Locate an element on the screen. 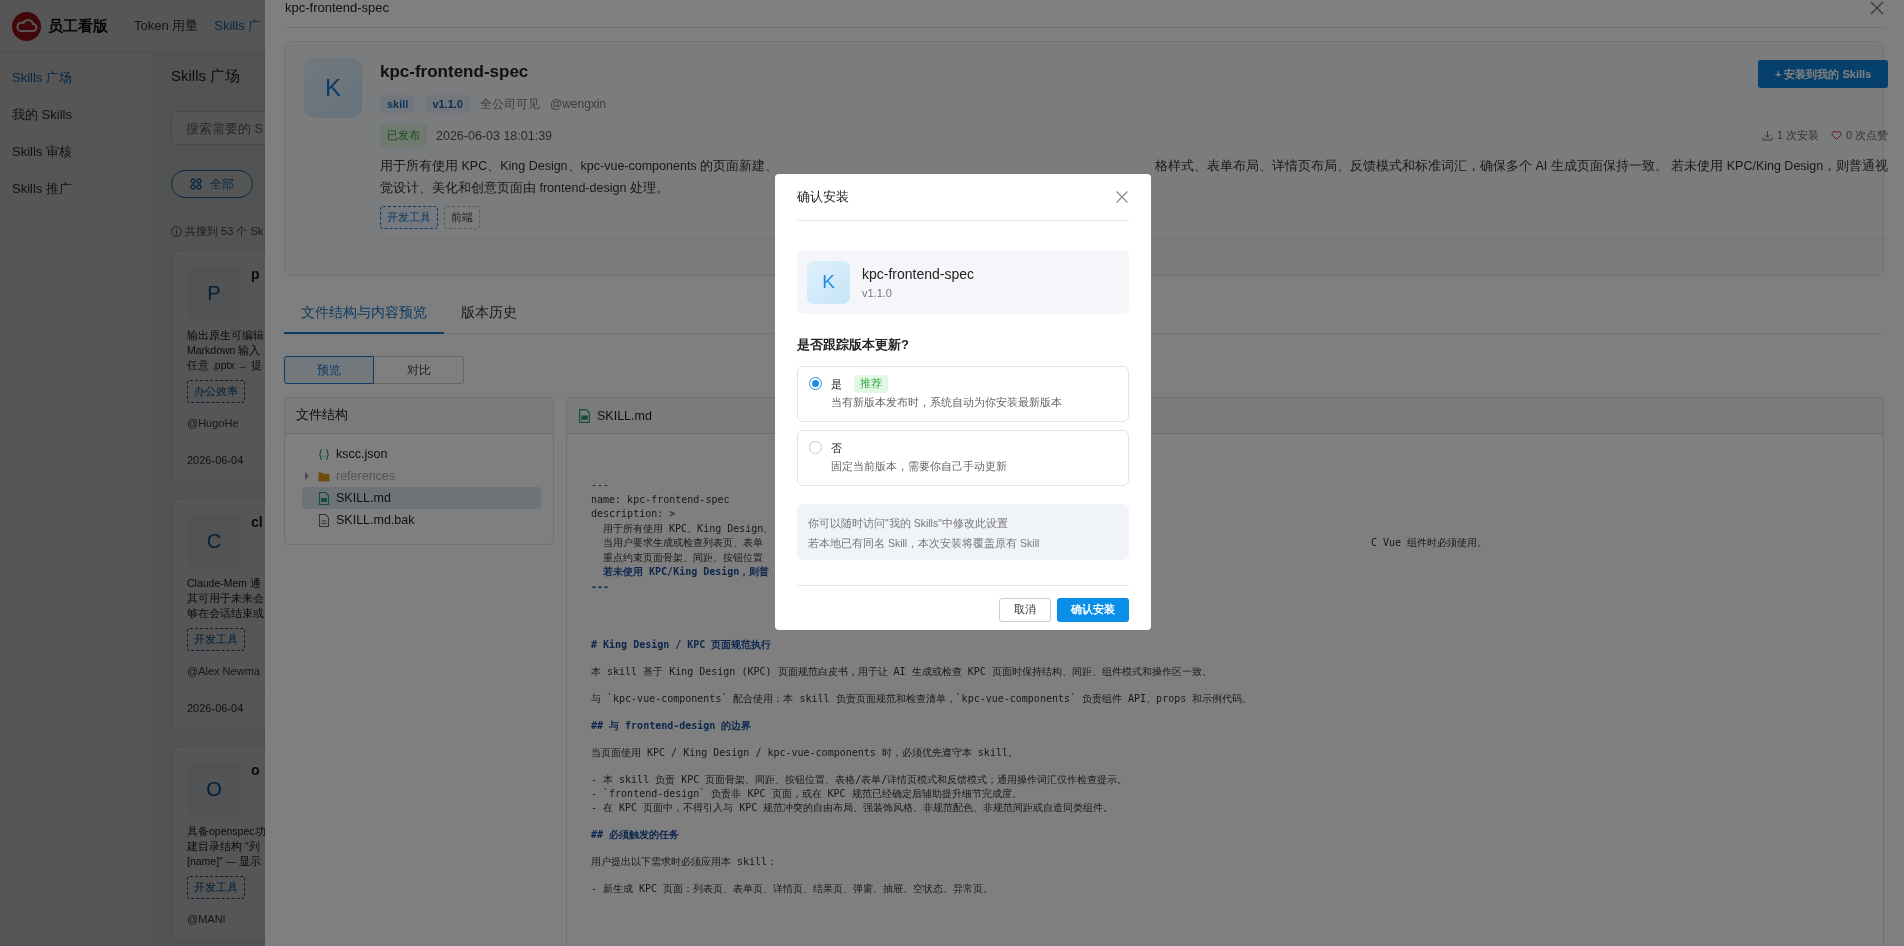 The height and width of the screenshot is (946, 1904). code-line: - 在 KPC 页面中，不得引入与 KPC 规范冲突的自由布局、强装饰风格、非规范配色、非规范间距或自造同类组件。 is located at coordinates (853, 808).